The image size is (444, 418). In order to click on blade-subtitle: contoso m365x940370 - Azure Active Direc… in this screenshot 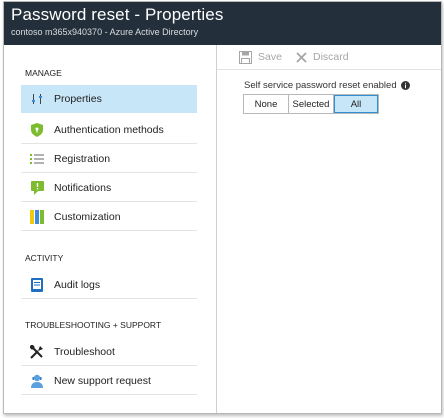, I will do `click(105, 32)`.